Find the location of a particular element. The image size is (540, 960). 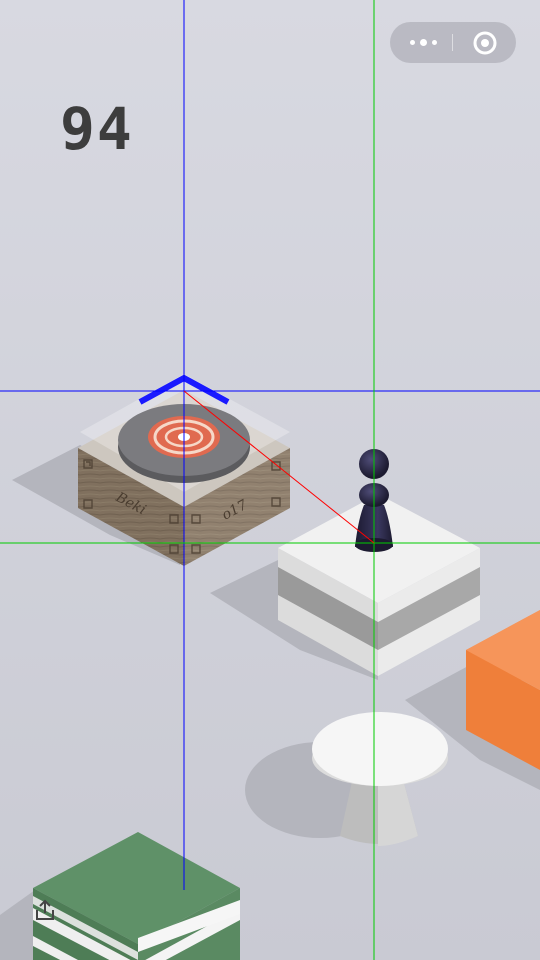

green-striped-cube-platform is located at coordinates (136, 896).